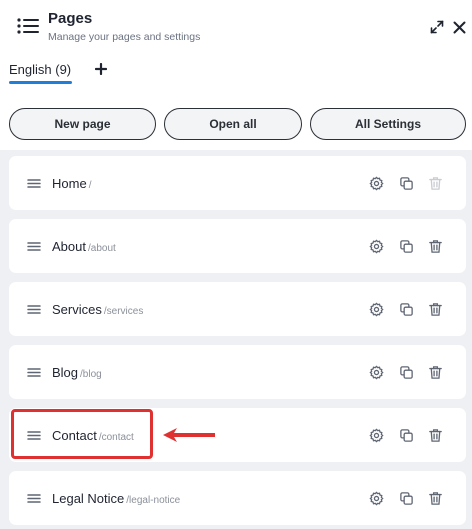 This screenshot has height=529, width=472. I want to click on page-title-text: Legal Notice, so click(88, 498).